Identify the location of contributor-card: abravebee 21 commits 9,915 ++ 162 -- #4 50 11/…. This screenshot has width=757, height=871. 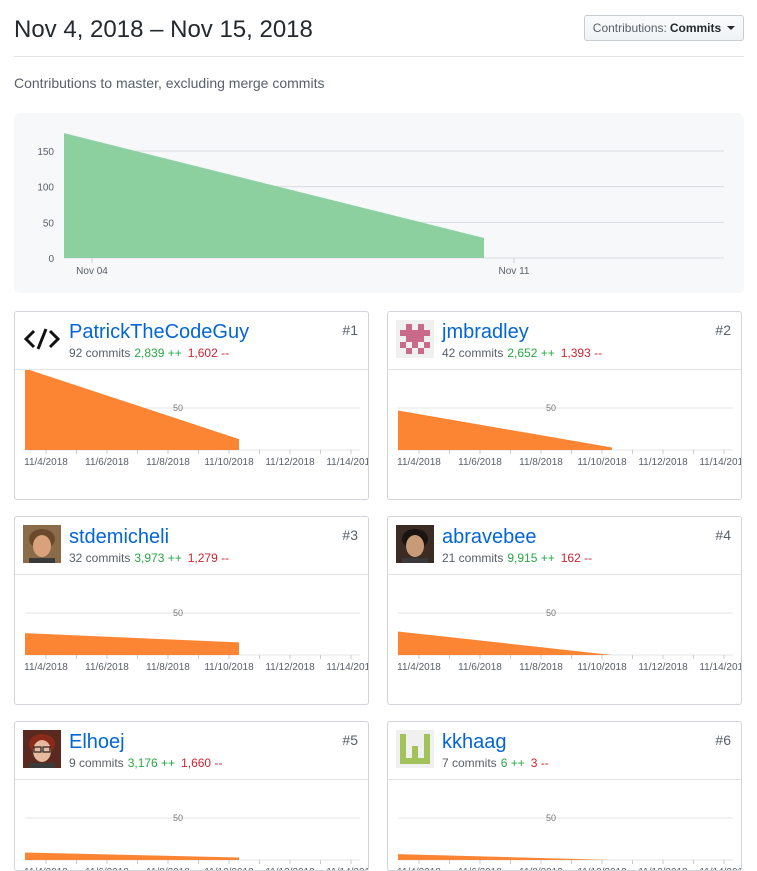
(564, 610).